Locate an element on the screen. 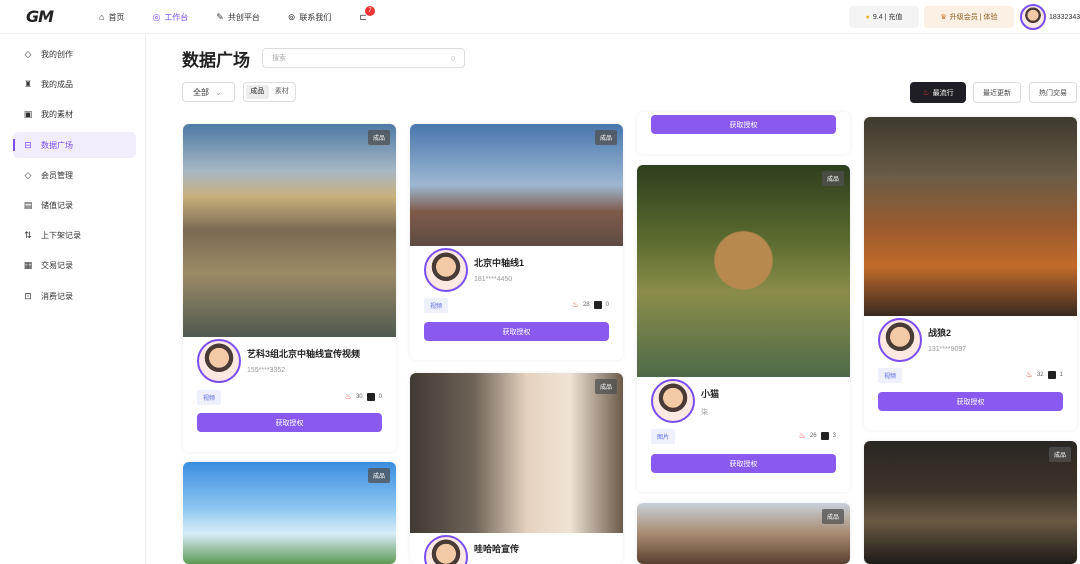  nav-contact: ⊚ 联系我们 is located at coordinates (310, 17).